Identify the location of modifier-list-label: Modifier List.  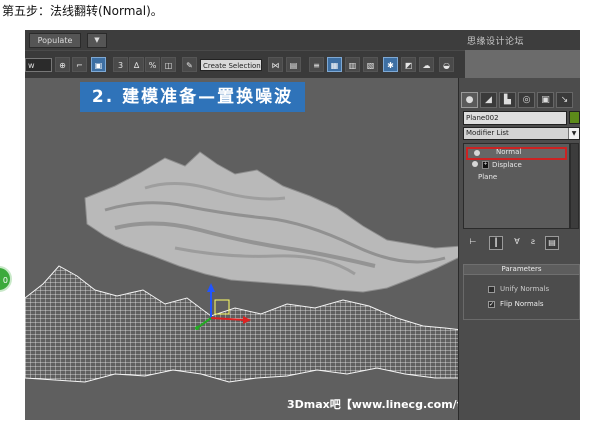
(487, 133).